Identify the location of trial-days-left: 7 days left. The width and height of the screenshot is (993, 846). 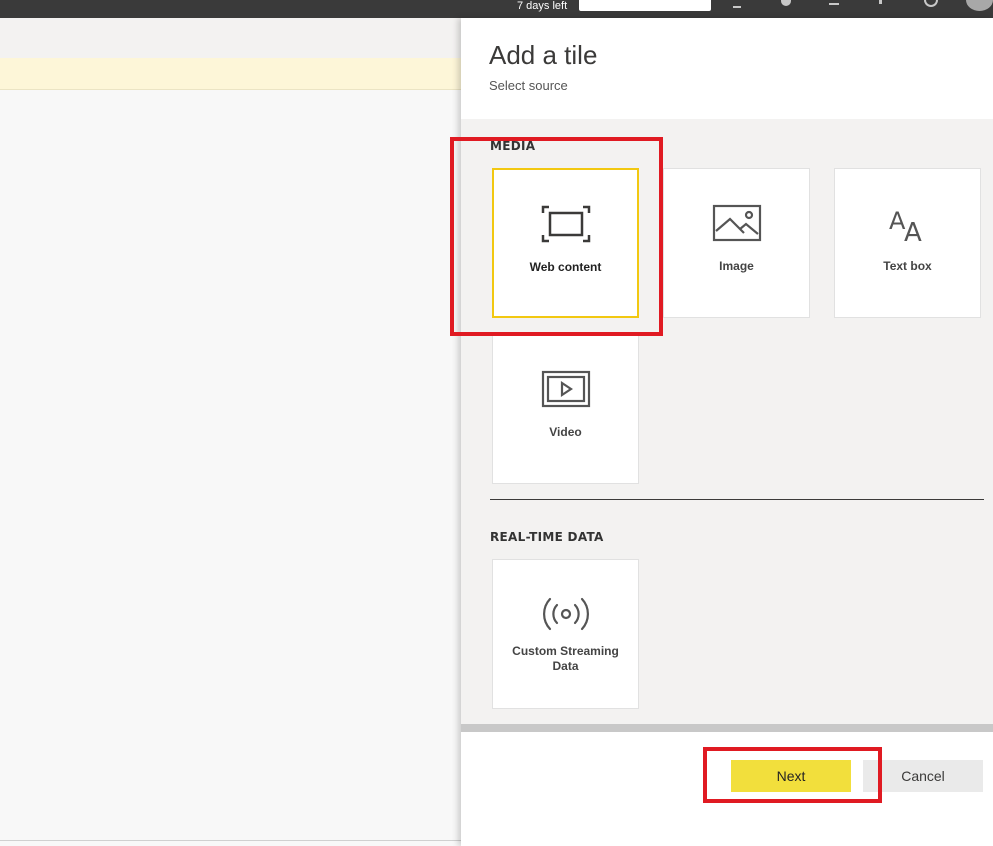
(542, 6).